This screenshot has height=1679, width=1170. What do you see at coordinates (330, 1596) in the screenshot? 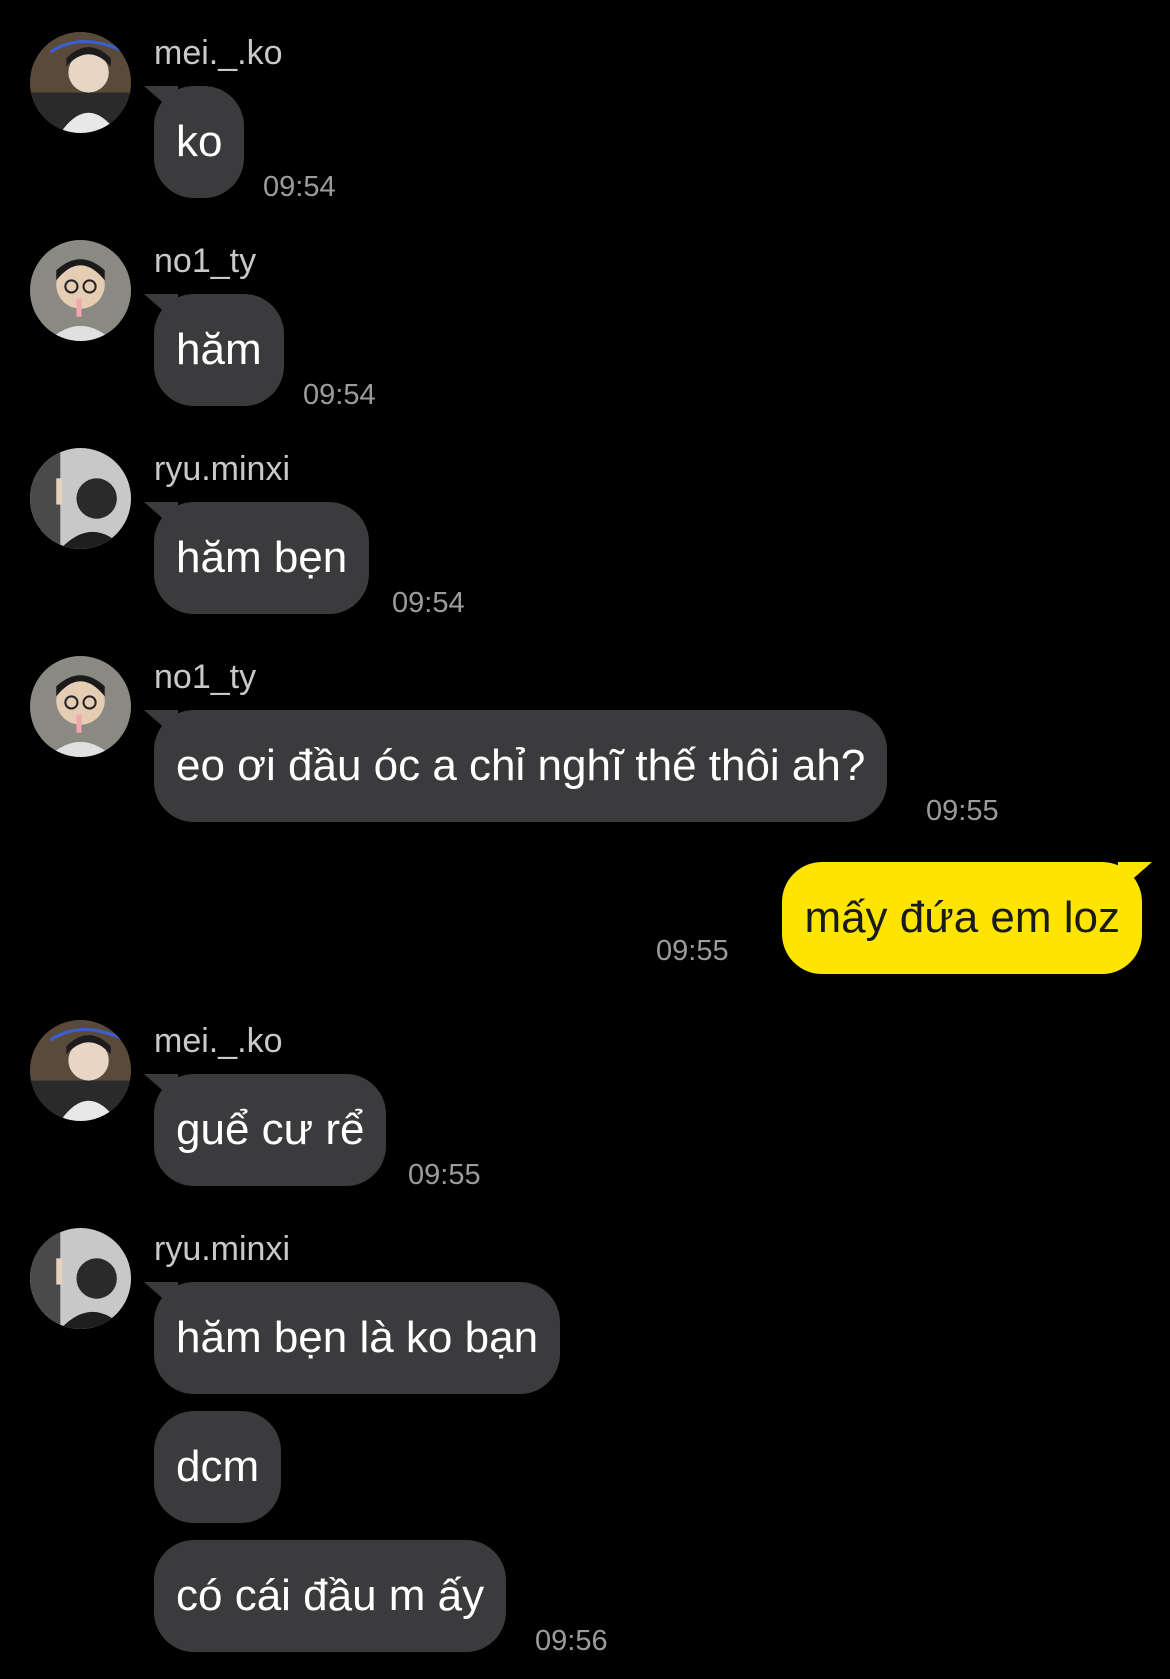
I see `message-bubble: có cái đầu m ấy` at bounding box center [330, 1596].